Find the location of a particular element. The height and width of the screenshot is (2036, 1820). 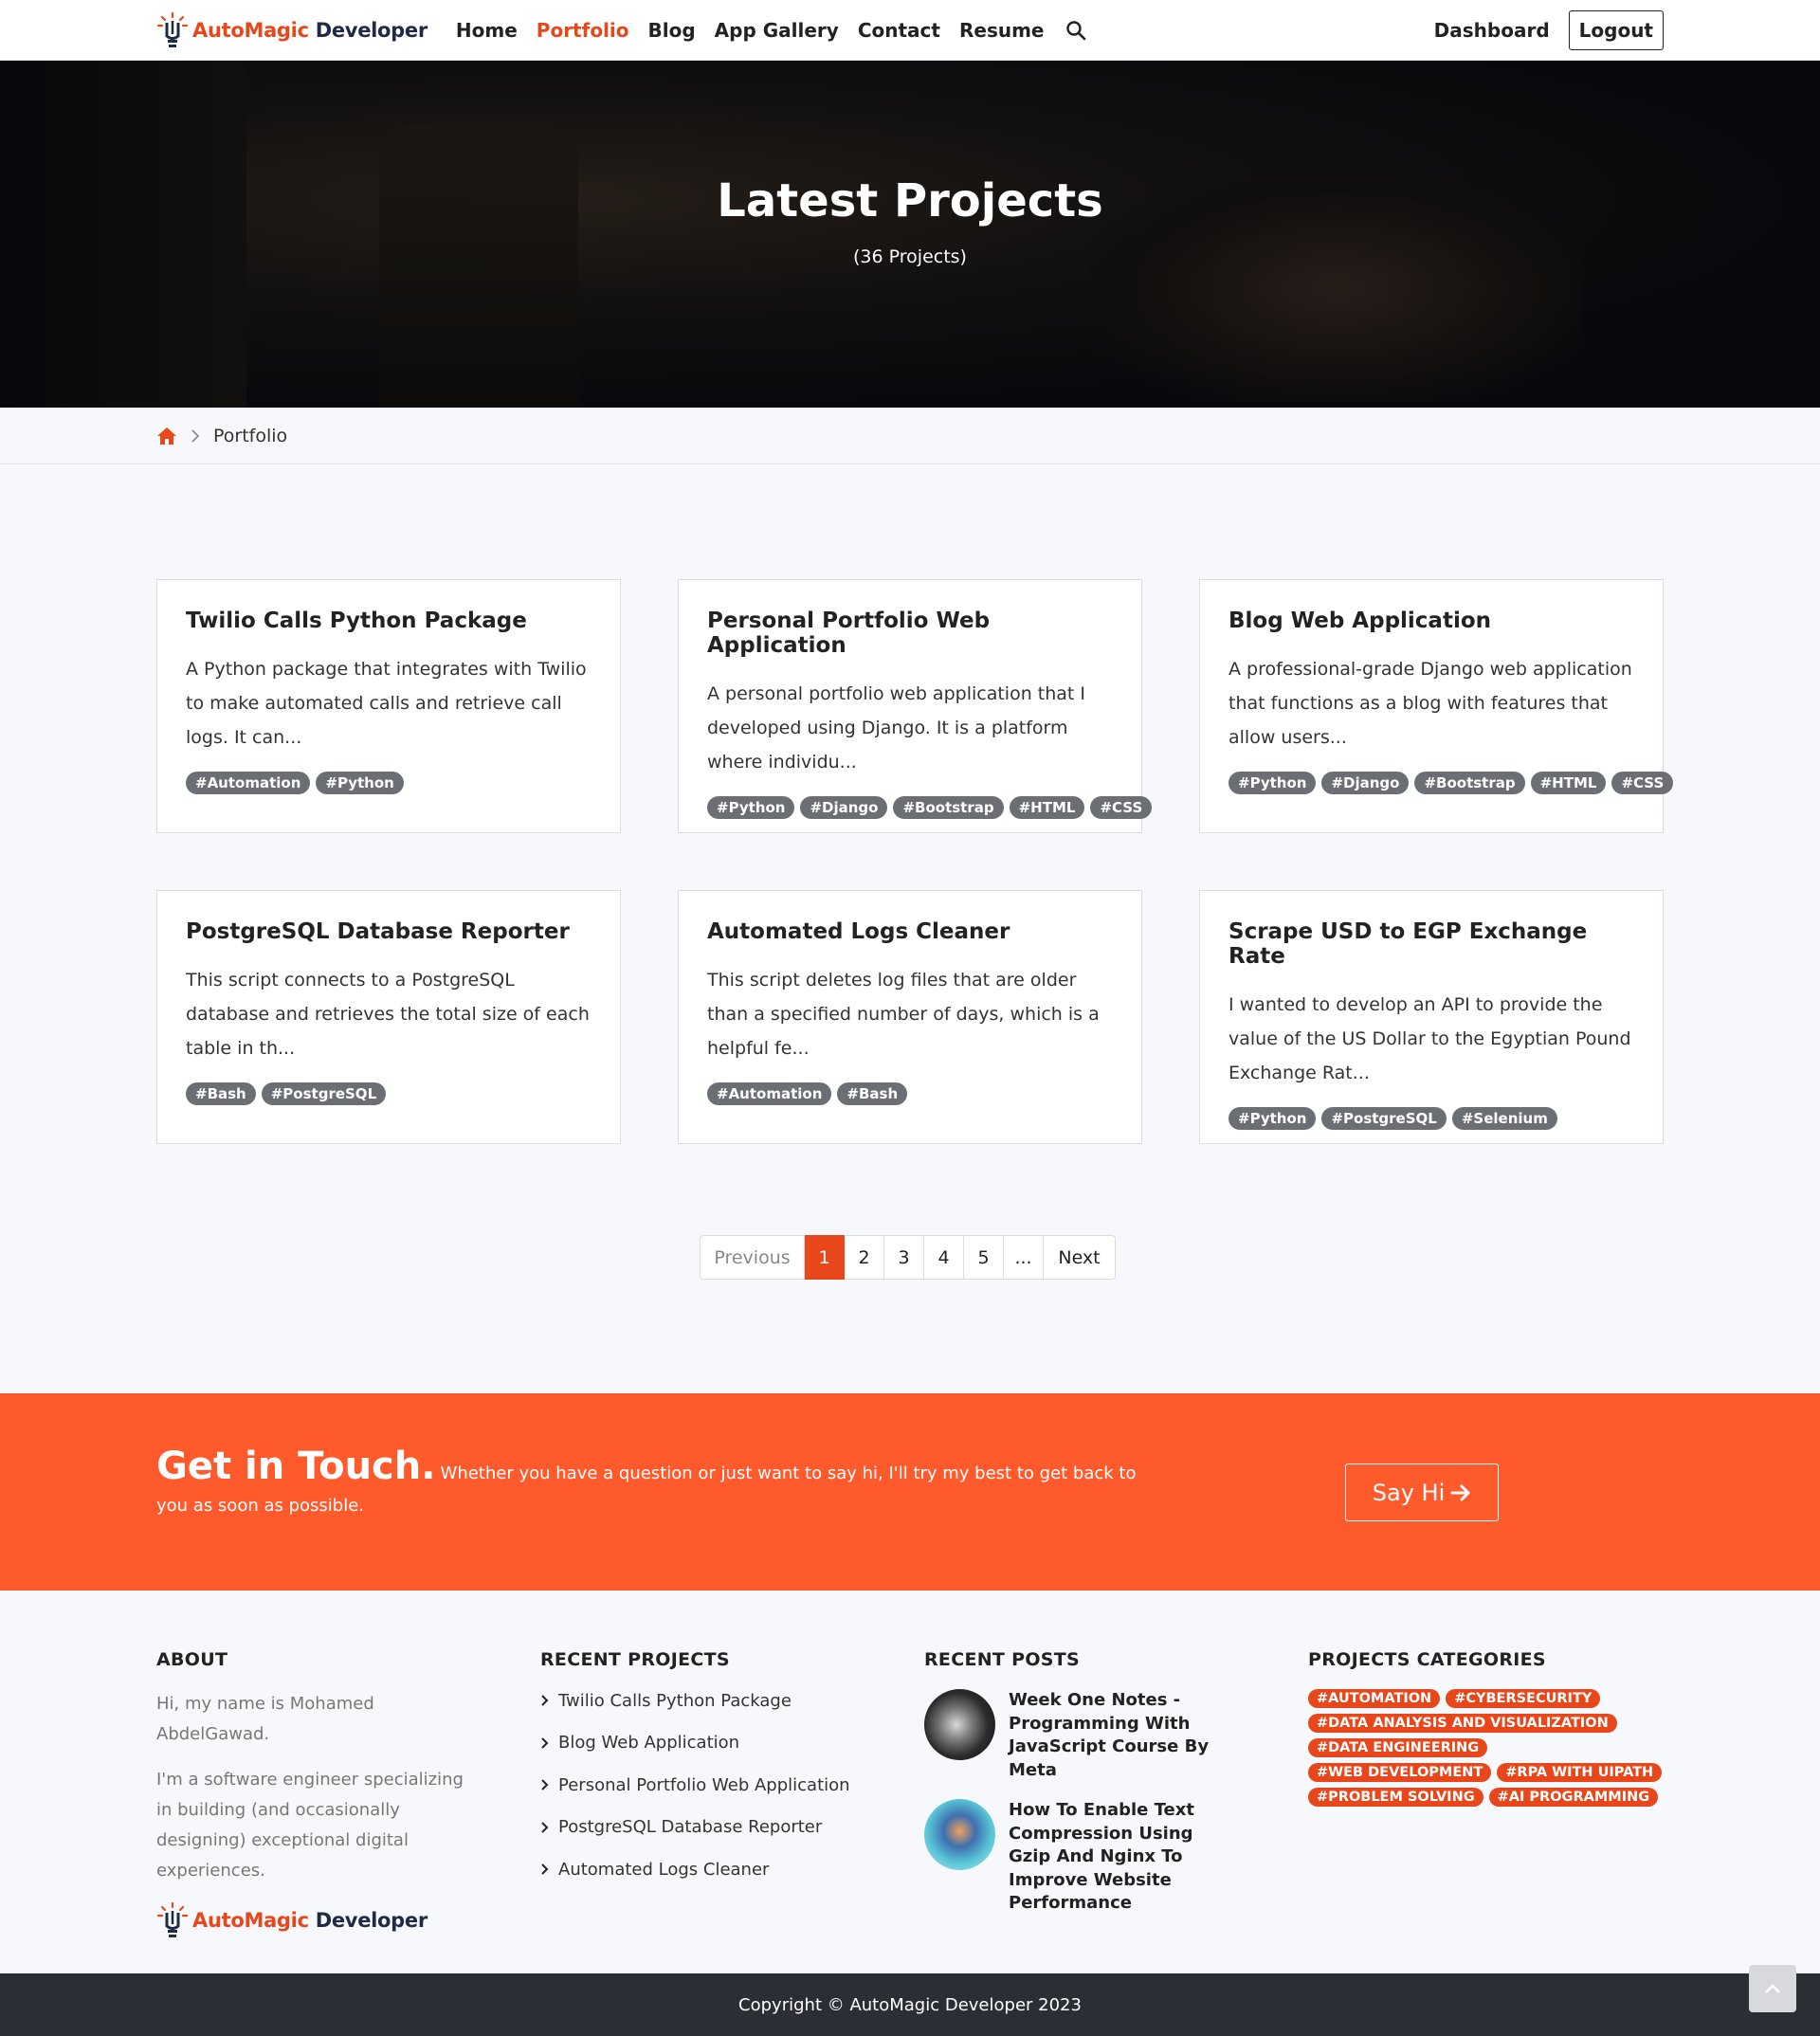

recent-project-link: Automated Logs Cleaner is located at coordinates (701, 1869).